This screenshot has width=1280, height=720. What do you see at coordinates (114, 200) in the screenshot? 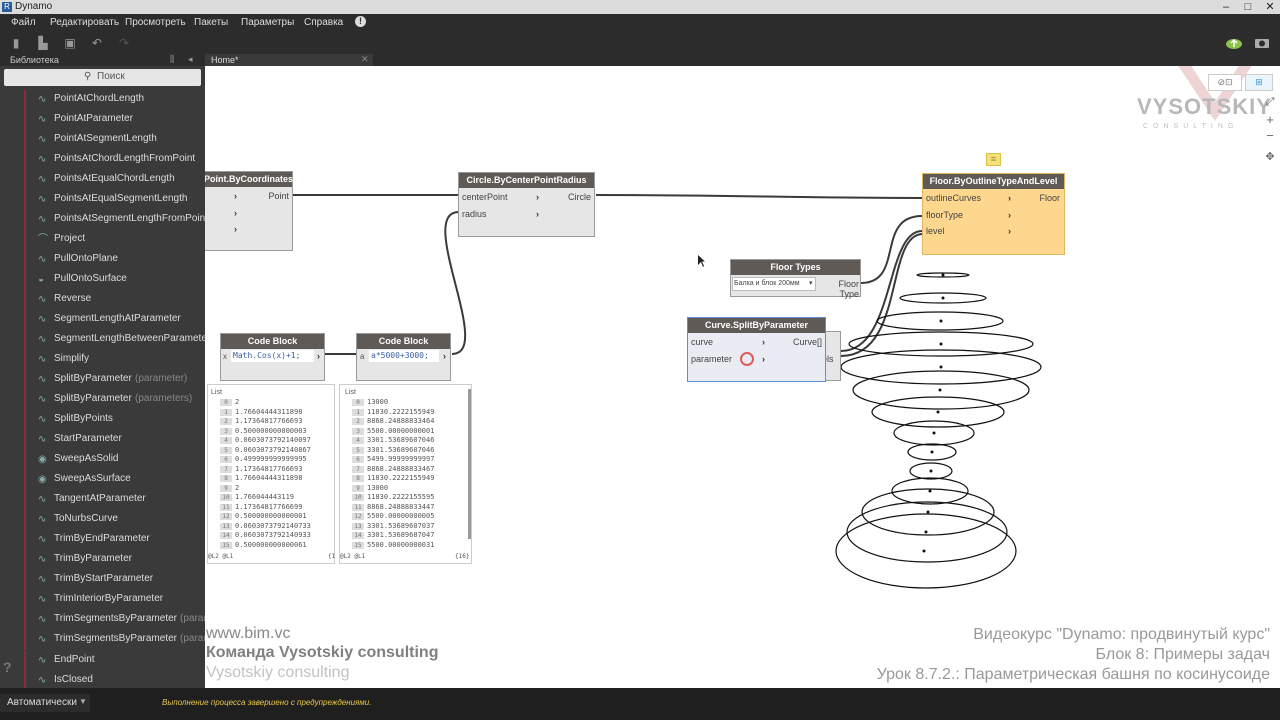
I see `library-item: ∿ PointsAtEqualSegmentLength` at bounding box center [114, 200].